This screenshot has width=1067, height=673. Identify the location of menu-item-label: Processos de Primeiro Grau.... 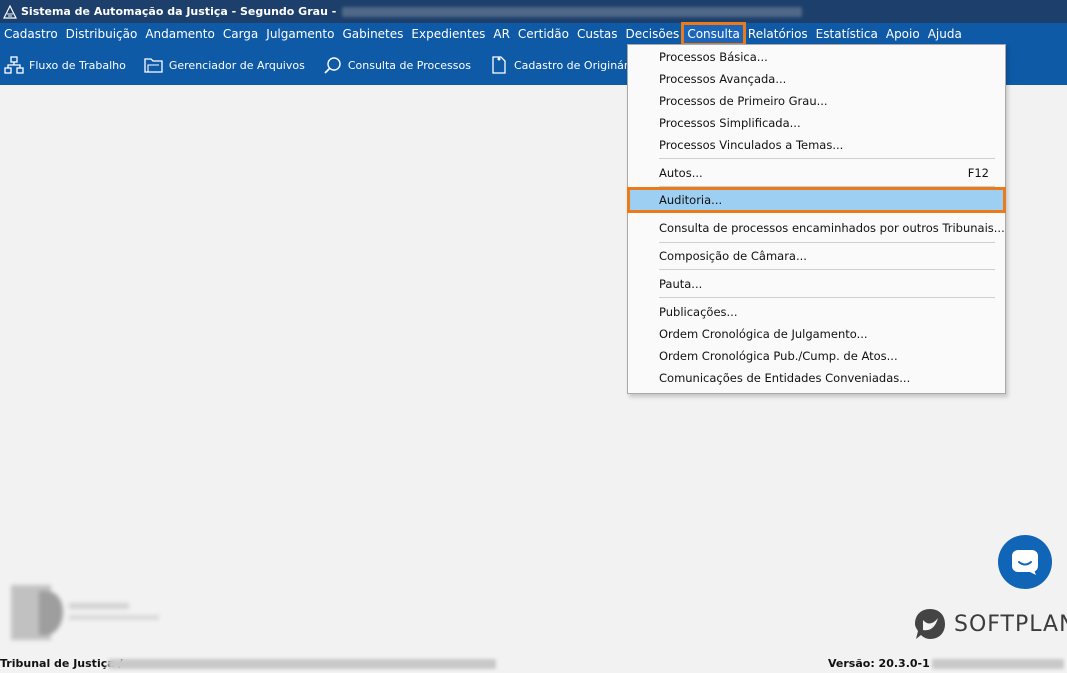
(743, 101).